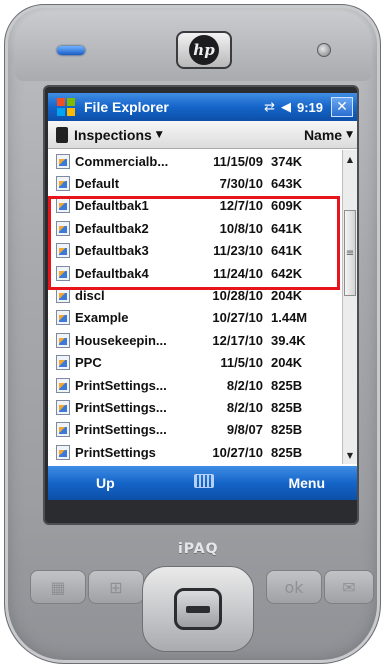 The image size is (385, 664). What do you see at coordinates (289, 318) in the screenshot?
I see `file-size: 1.44M` at bounding box center [289, 318].